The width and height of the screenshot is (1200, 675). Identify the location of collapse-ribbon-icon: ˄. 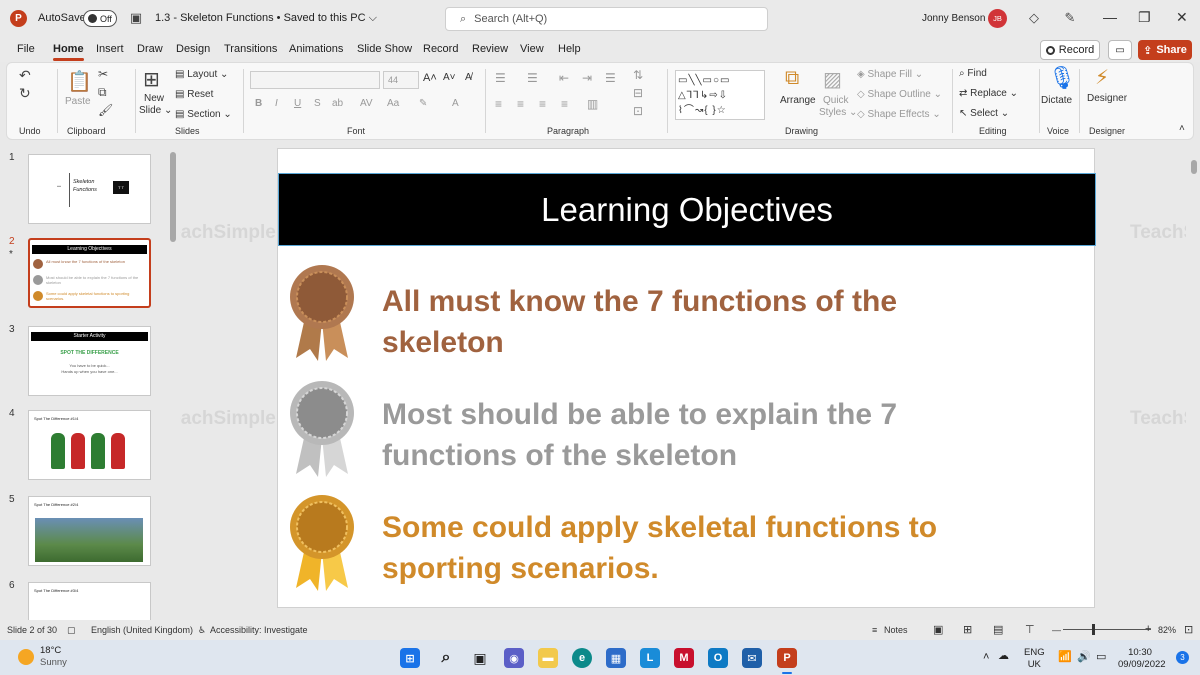
(1182, 128).